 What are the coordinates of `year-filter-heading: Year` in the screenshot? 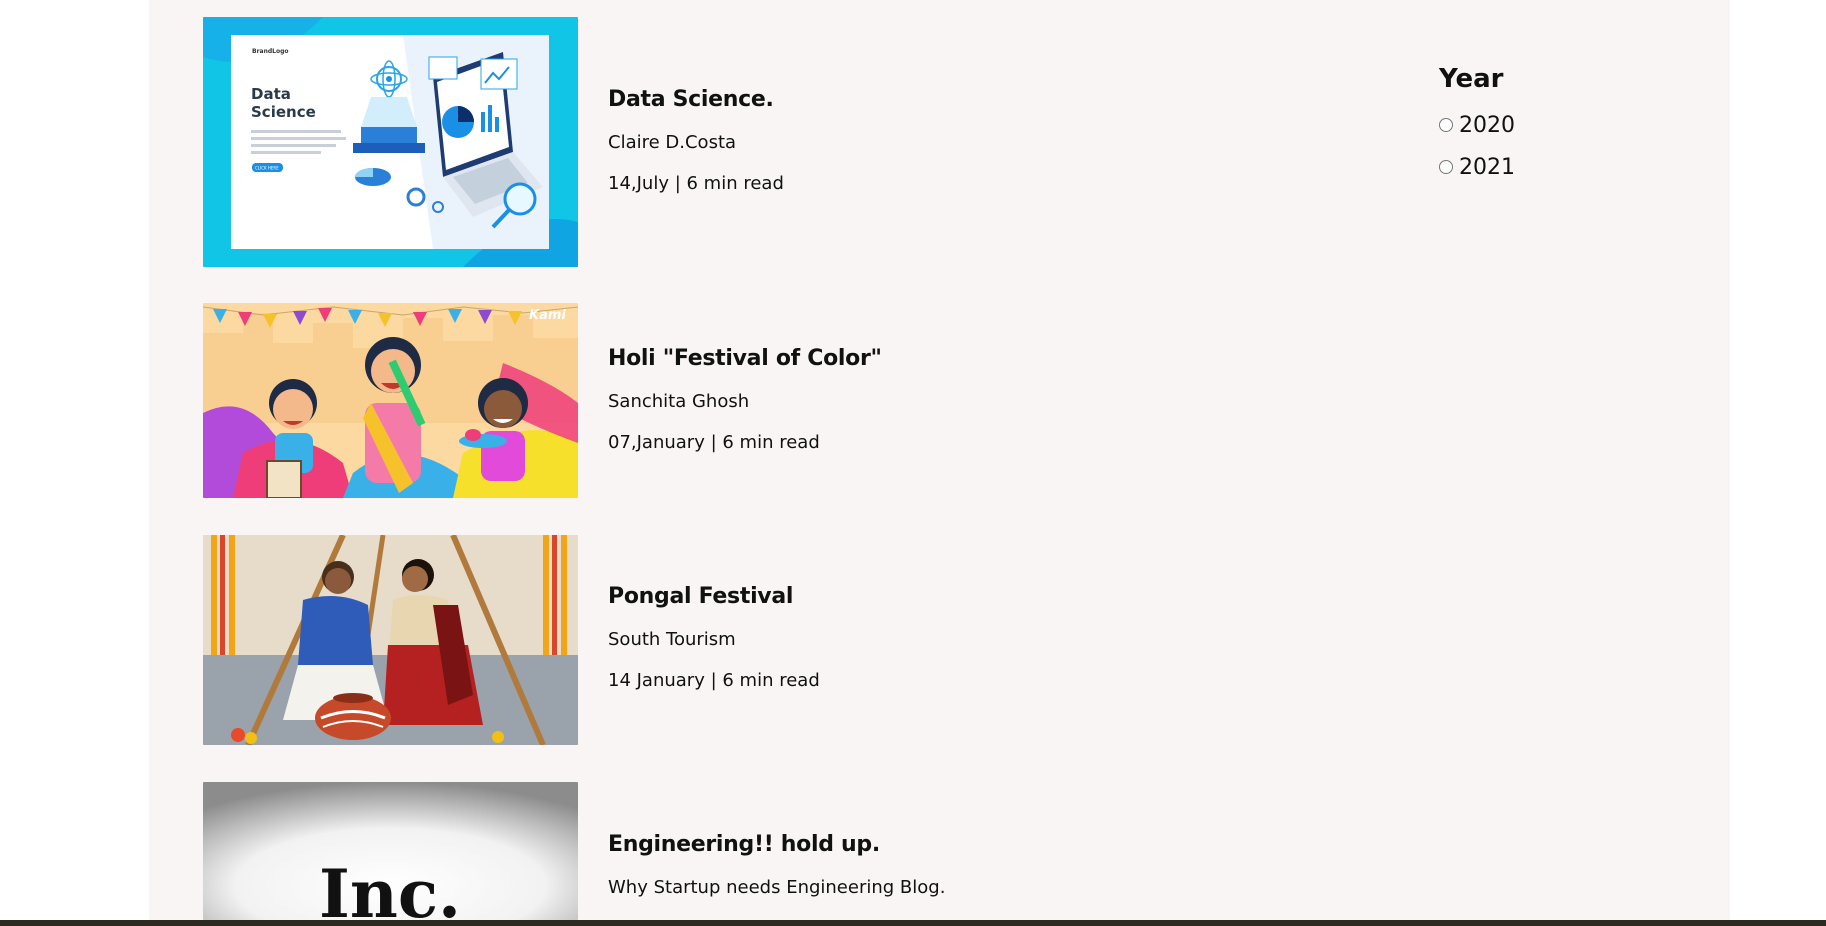 It's located at (1471, 79).